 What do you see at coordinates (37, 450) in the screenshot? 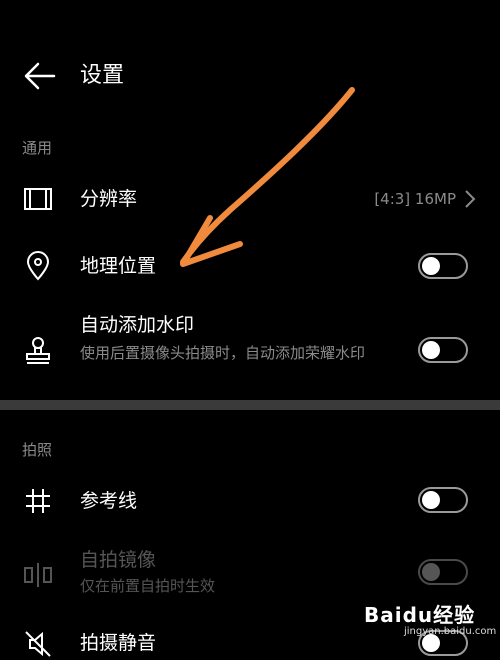
I see `section-label-photo: 拍照` at bounding box center [37, 450].